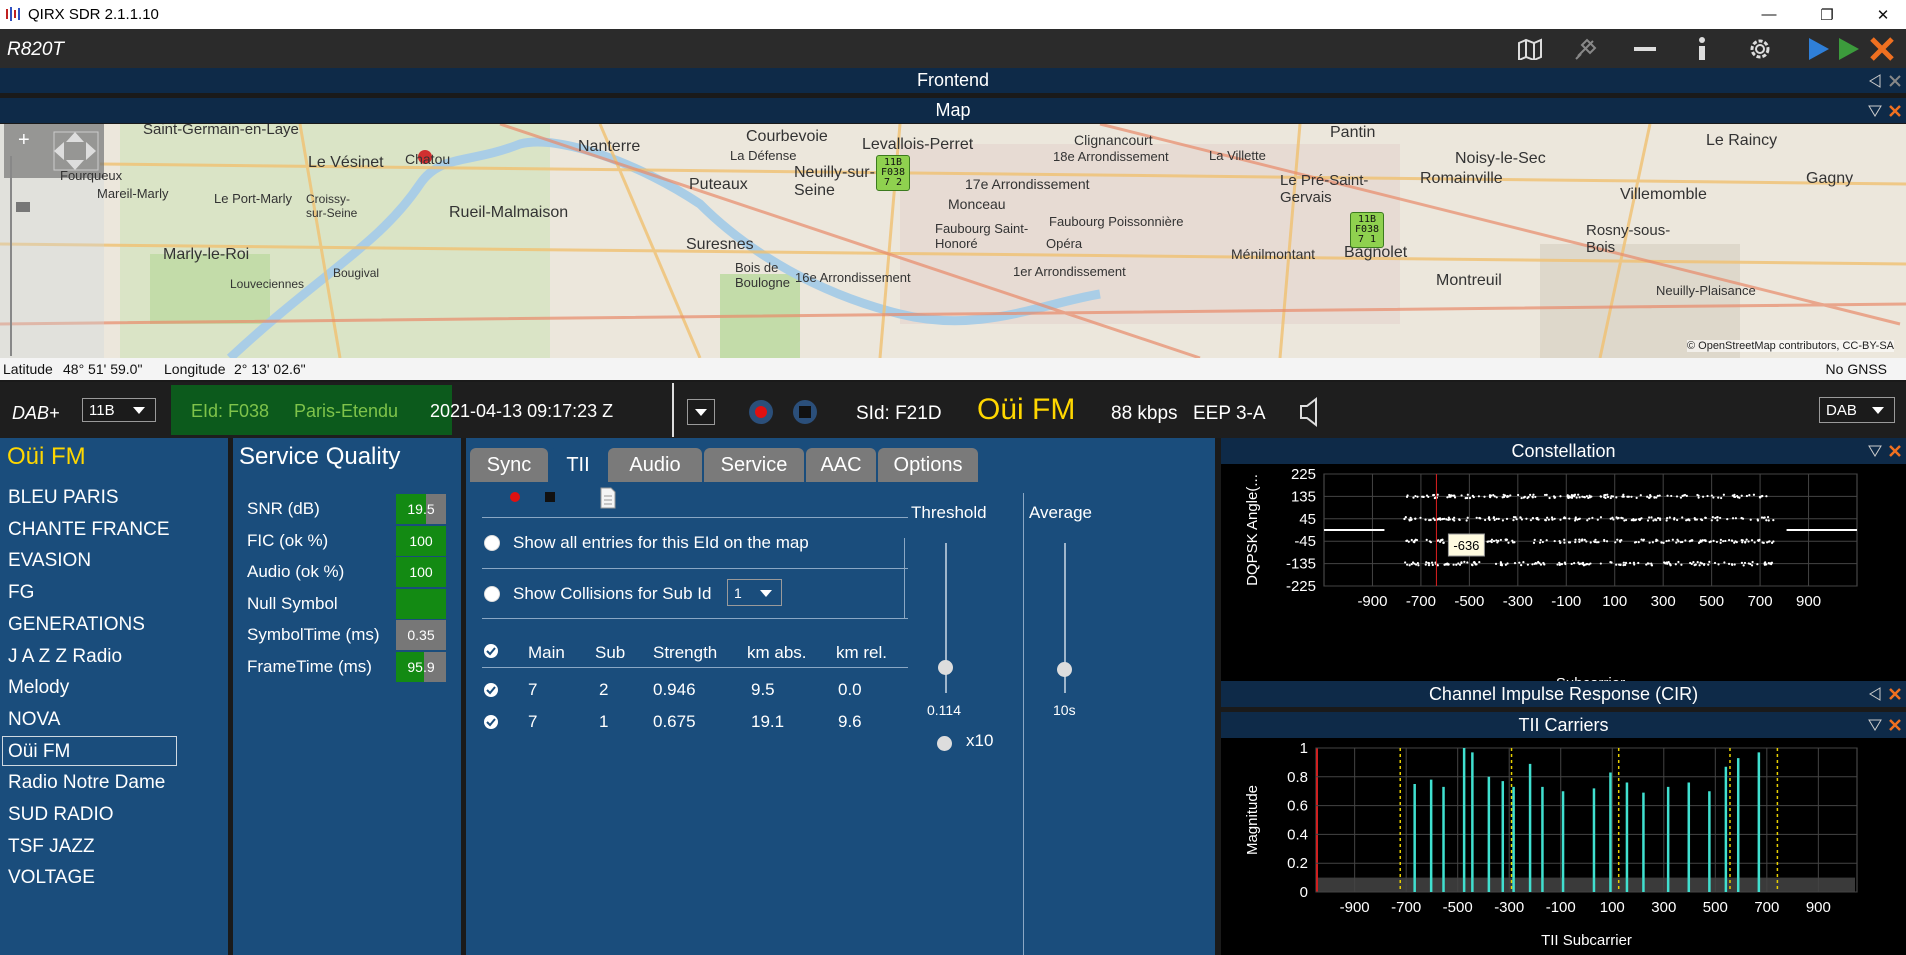  Describe the element at coordinates (841, 465) in the screenshot. I see `tab-aac: AAC` at that location.